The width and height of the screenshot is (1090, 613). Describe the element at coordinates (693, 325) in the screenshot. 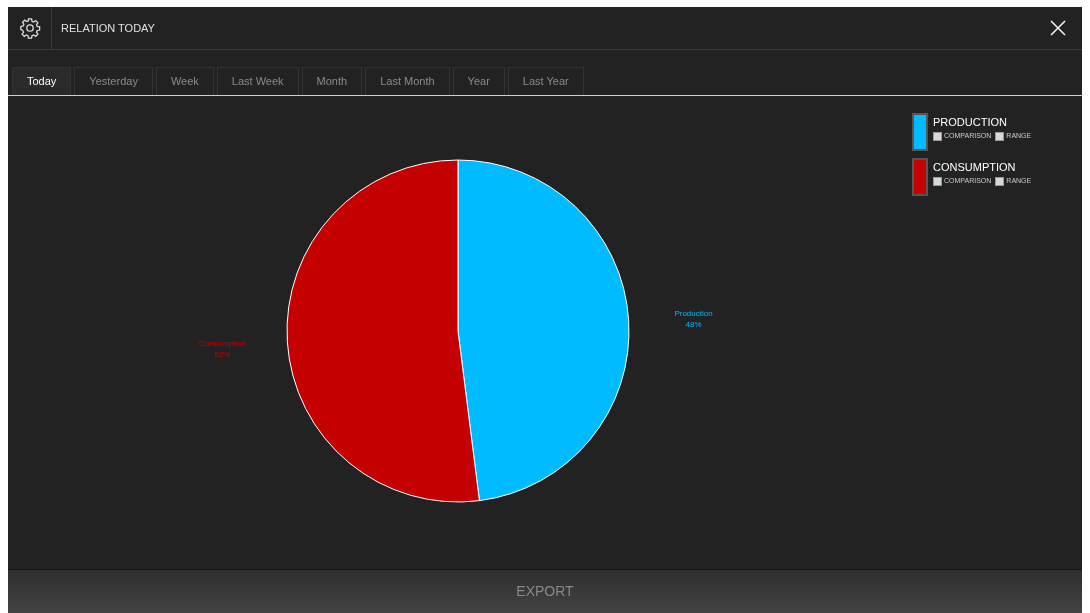

I see `slice-value: 48%` at that location.